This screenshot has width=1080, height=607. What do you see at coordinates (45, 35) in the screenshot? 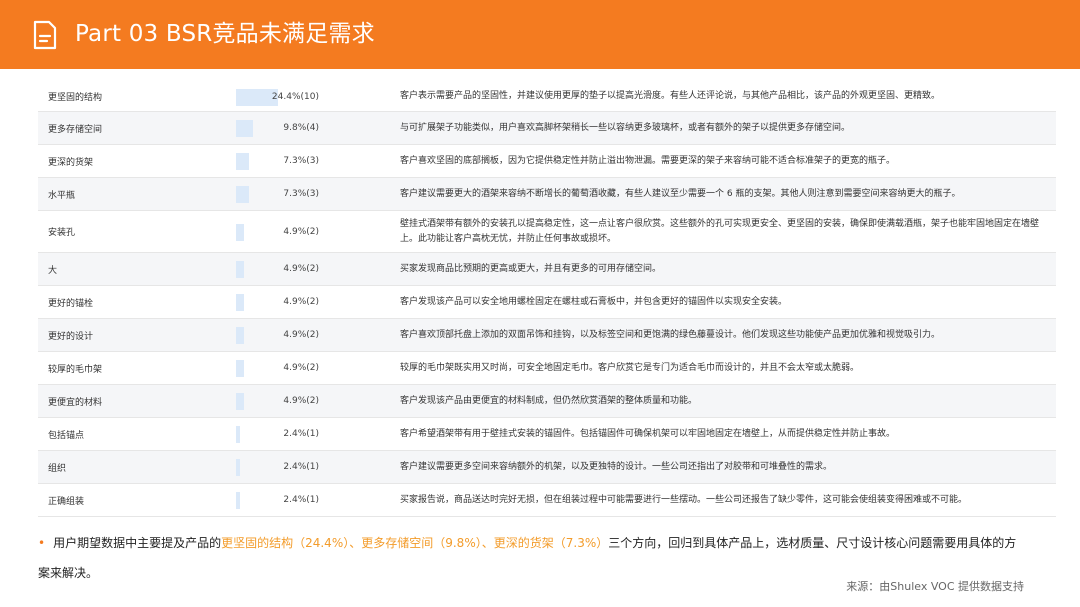
I see `document-icon` at bounding box center [45, 35].